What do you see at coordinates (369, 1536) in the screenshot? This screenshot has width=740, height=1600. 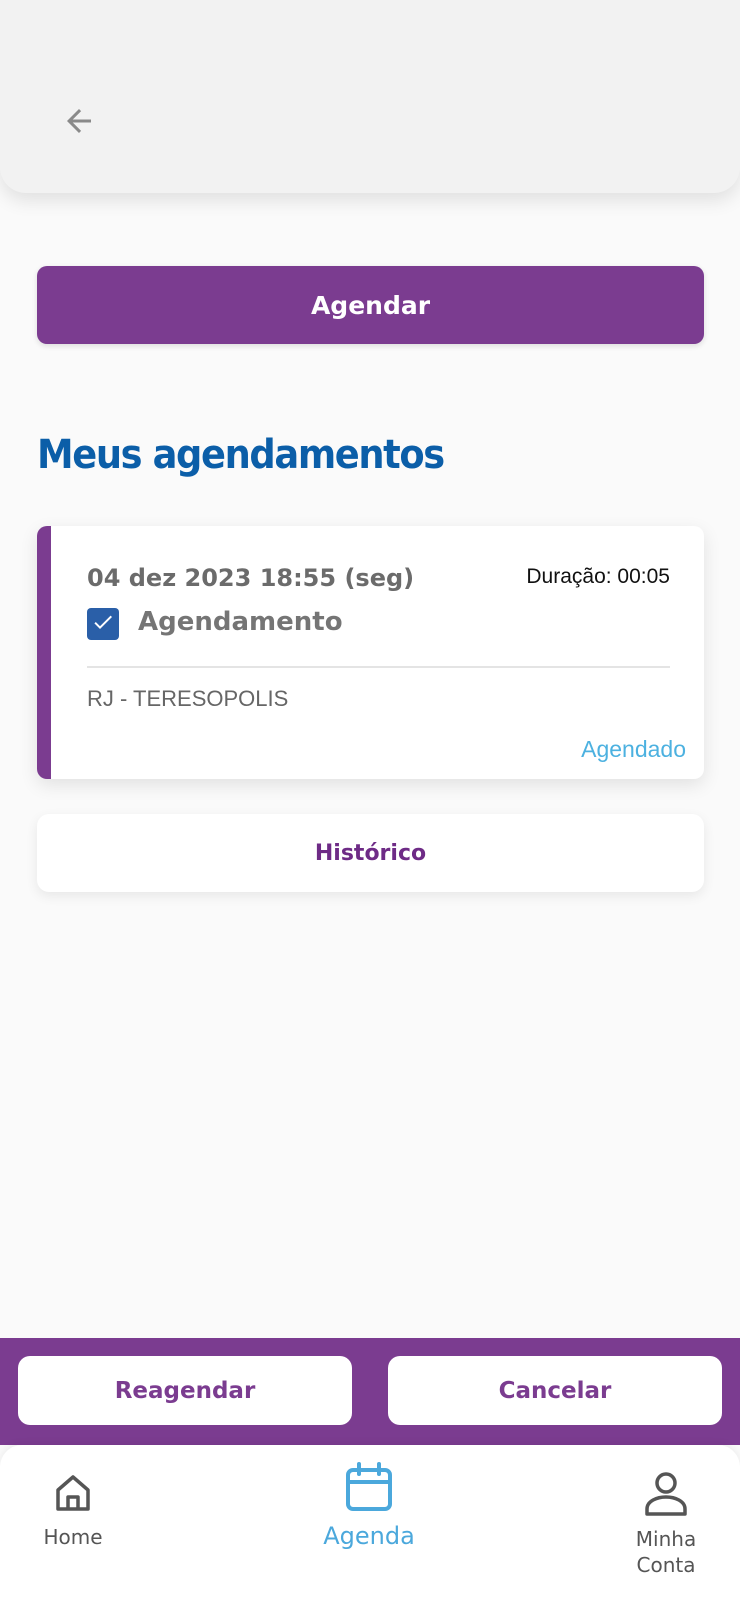 I see `nav-label-agenda: Agenda` at bounding box center [369, 1536].